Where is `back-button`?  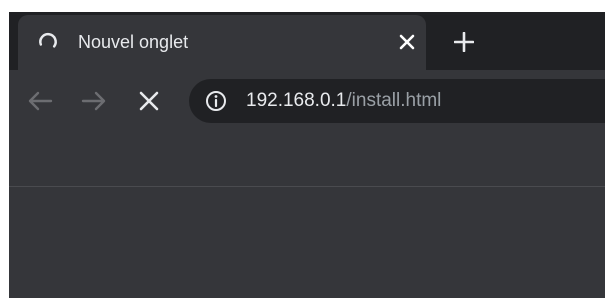
back-button is located at coordinates (40, 101).